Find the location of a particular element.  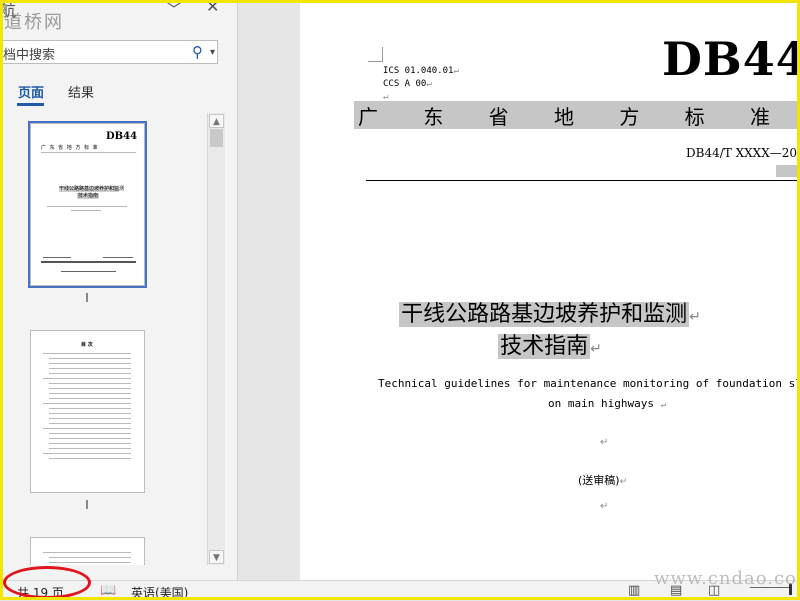

english-title-2: on main highways ↵ is located at coordinates (607, 403).